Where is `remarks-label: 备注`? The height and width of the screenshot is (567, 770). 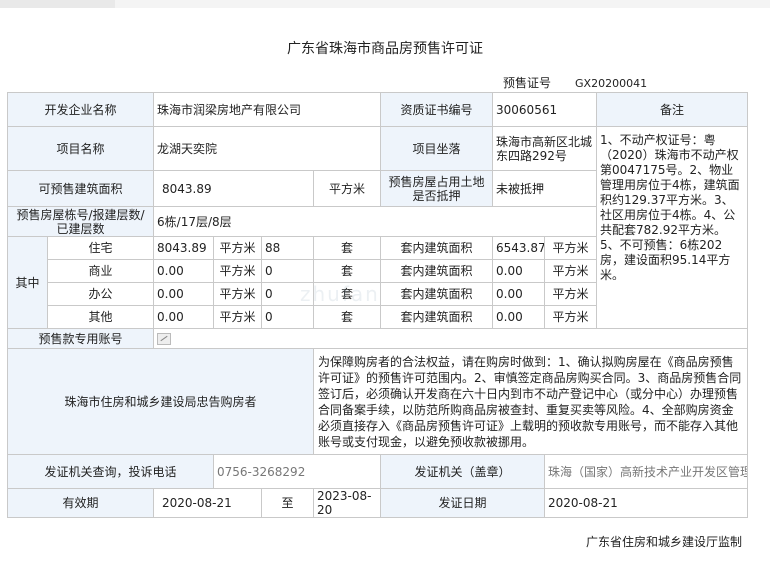
remarks-label: 备注 is located at coordinates (672, 109).